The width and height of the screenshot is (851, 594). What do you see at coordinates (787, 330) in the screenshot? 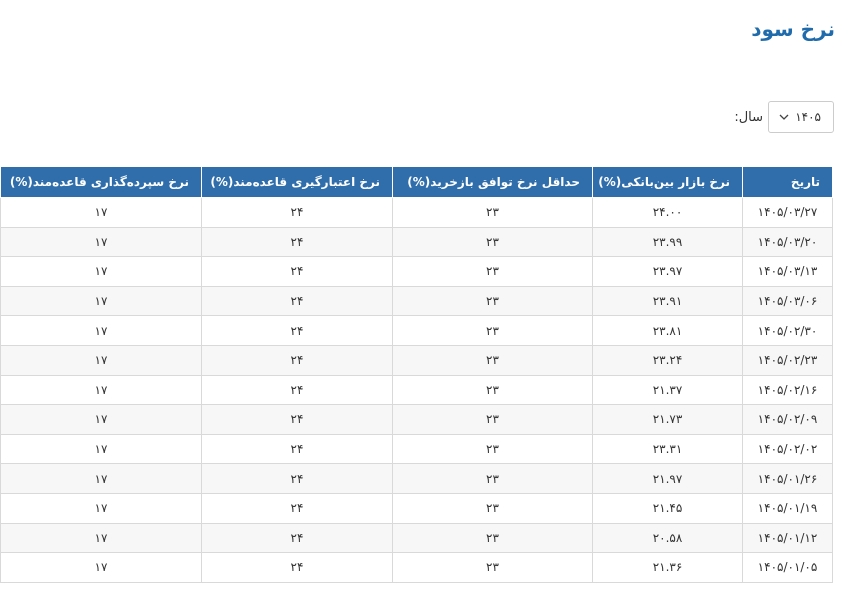
I see `cell-date: ۱۴۰۵/۰۲/۳۰` at bounding box center [787, 330].